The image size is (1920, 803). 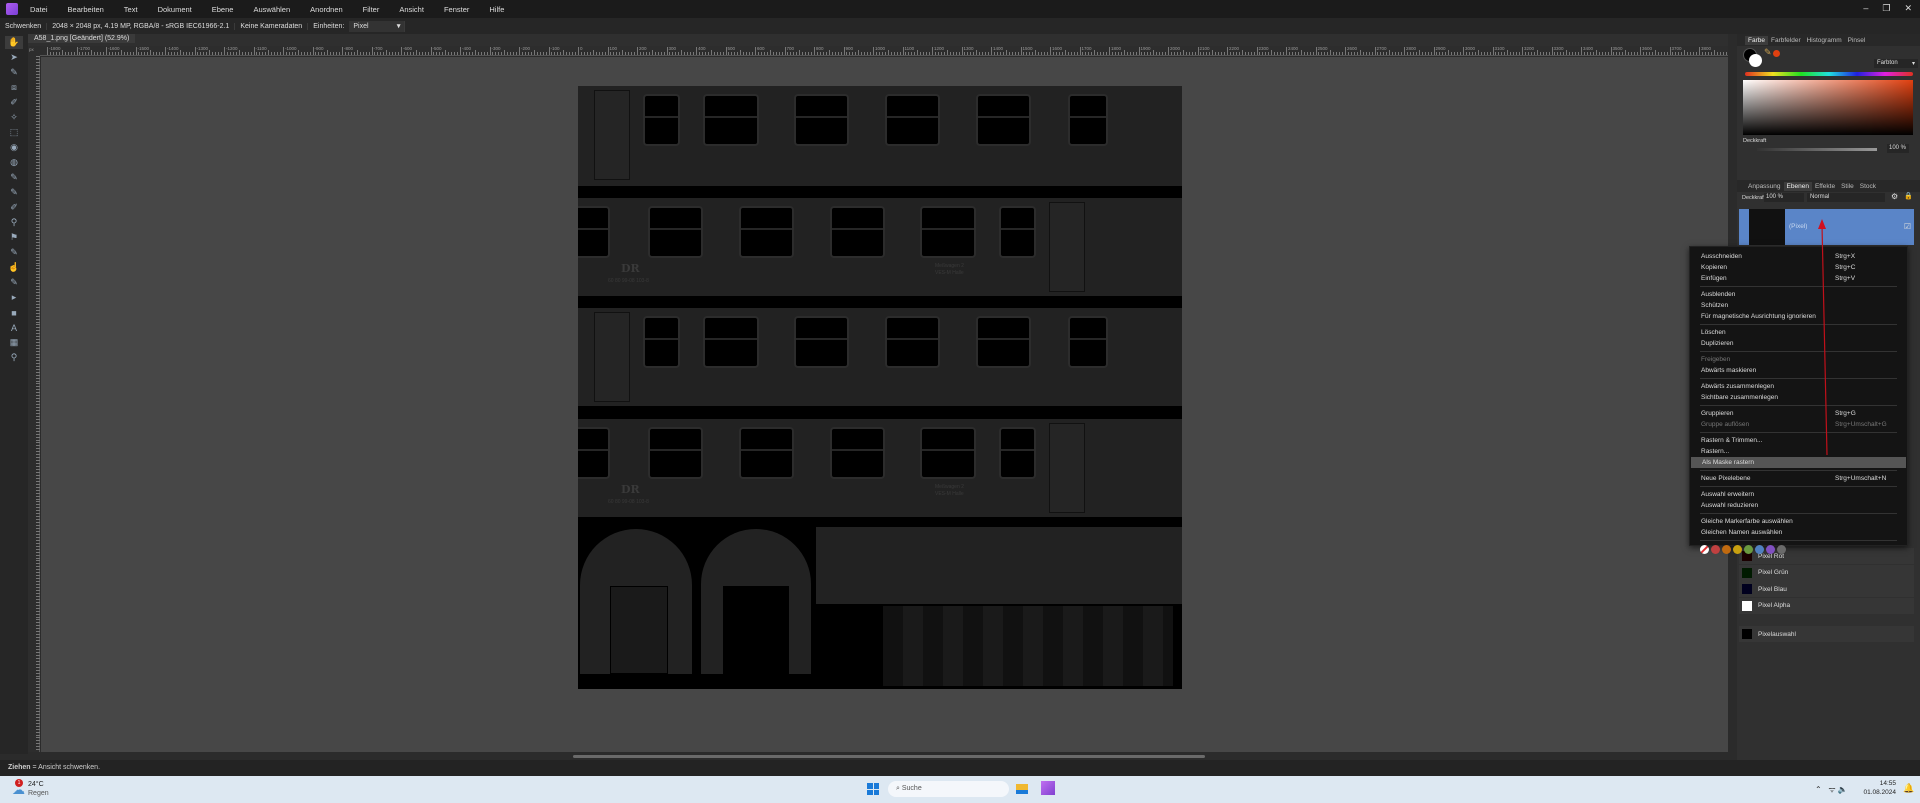 I want to click on menu-8: Ansicht, so click(x=411, y=9).